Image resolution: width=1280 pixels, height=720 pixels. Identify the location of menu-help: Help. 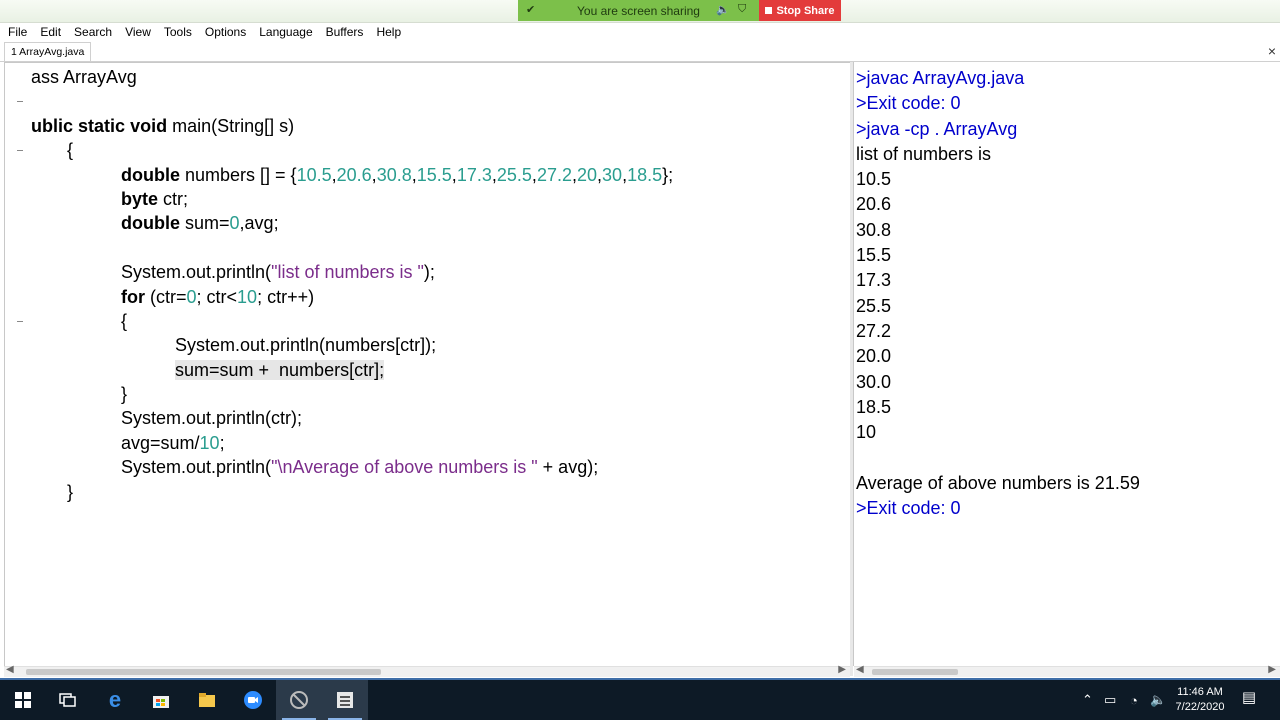
(387, 32).